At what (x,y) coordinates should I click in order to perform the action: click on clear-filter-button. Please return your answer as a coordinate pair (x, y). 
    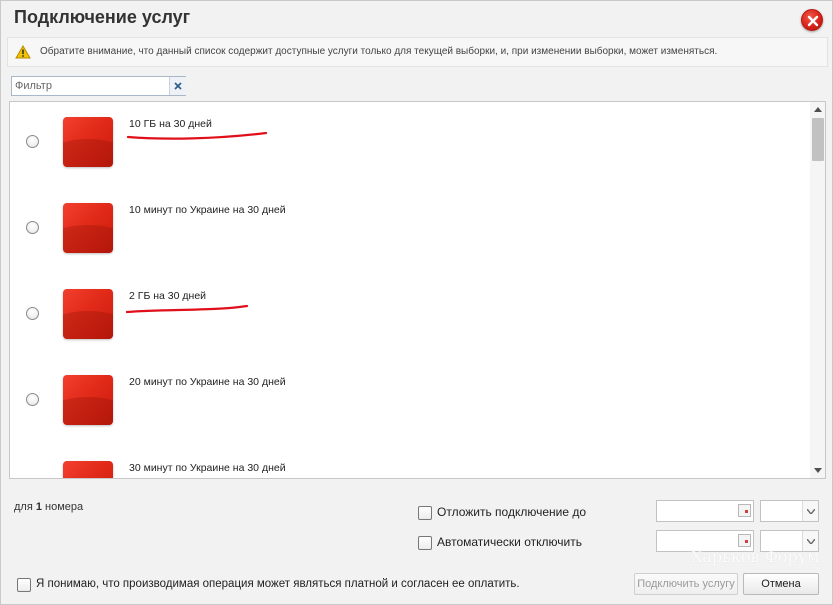
    Looking at the image, I should click on (177, 86).